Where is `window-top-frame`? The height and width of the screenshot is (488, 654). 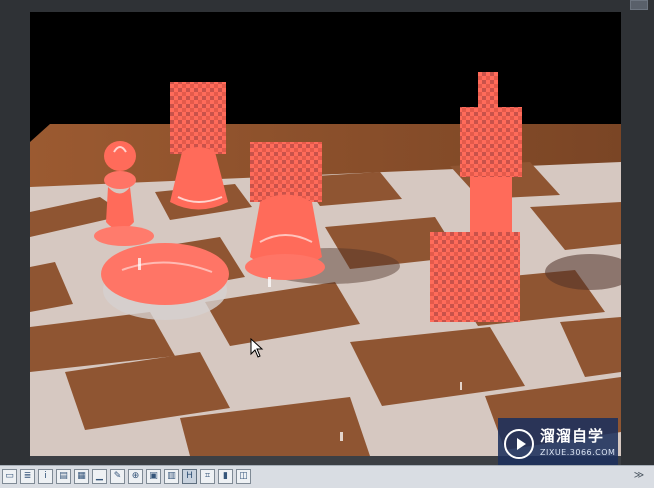
window-top-frame is located at coordinates (327, 6).